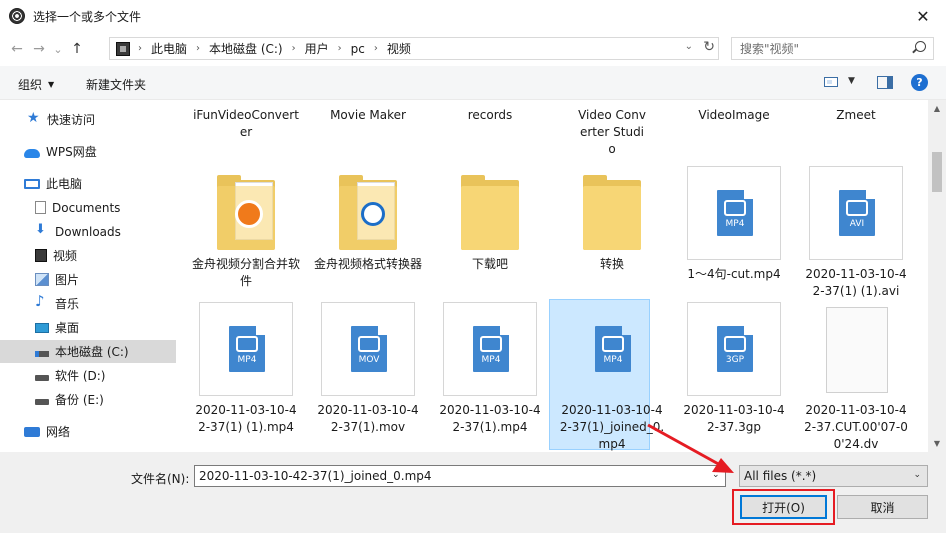 The height and width of the screenshot is (533, 946). Describe the element at coordinates (88, 183) in the screenshot. I see `sidebar-item-this-pc: 此电脑` at that location.